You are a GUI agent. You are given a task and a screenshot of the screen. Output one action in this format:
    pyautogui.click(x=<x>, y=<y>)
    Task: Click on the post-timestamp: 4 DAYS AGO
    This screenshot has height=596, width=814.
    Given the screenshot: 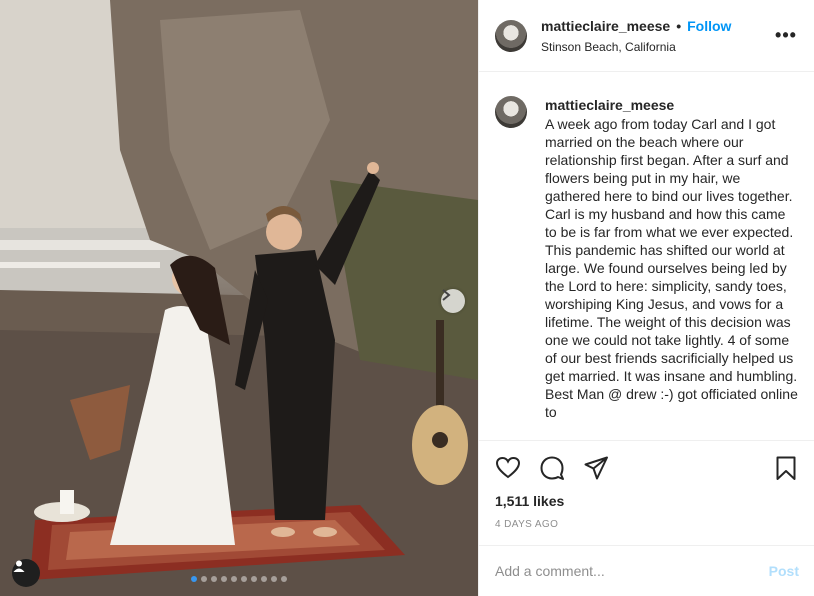 What is the action you would take?
    pyautogui.click(x=647, y=524)
    